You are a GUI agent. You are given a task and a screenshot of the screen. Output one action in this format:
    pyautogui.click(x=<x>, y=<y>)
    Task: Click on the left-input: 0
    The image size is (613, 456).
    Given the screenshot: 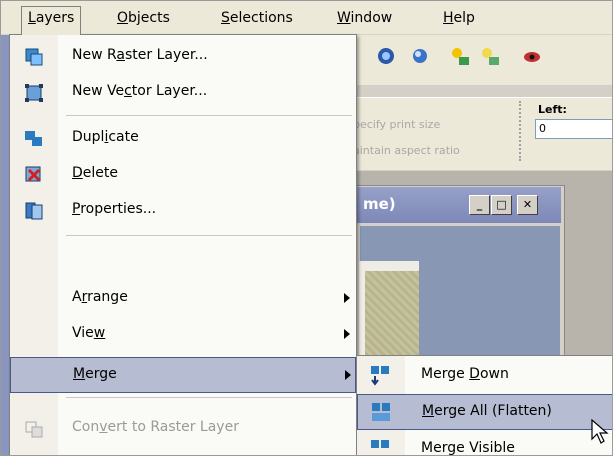 What is the action you would take?
    pyautogui.click(x=573, y=129)
    